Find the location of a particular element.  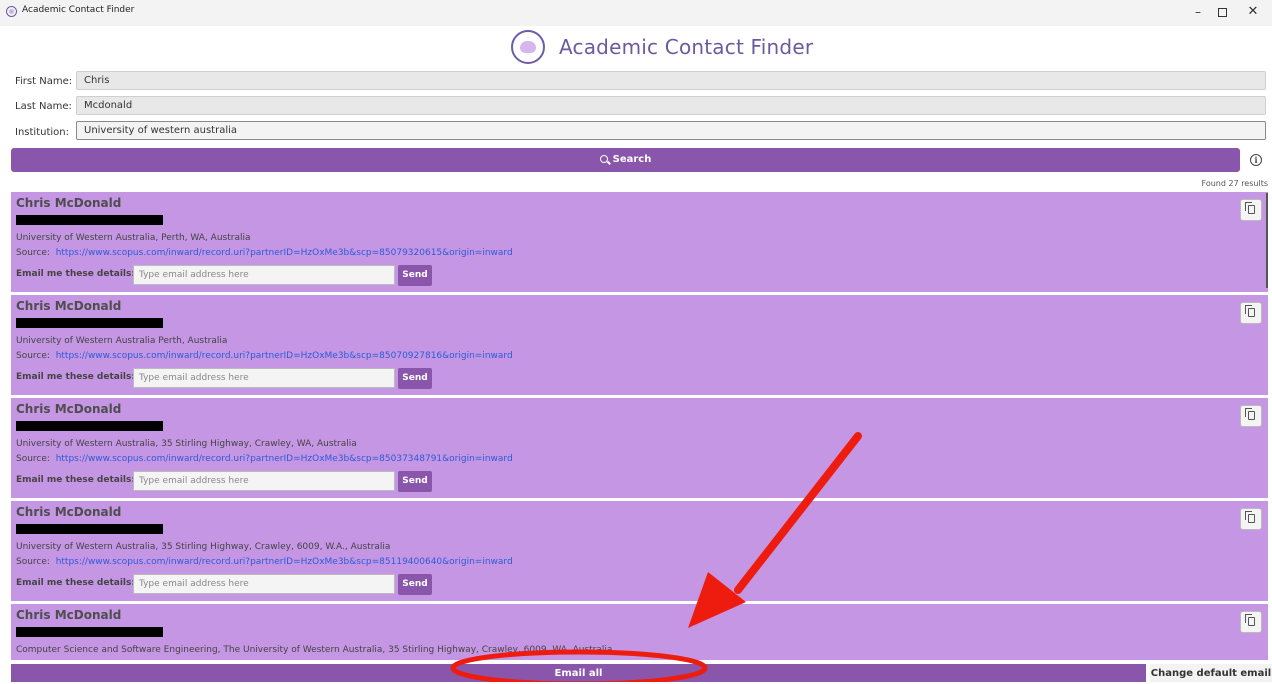

results-count: Found 27 results is located at coordinates (1235, 183).